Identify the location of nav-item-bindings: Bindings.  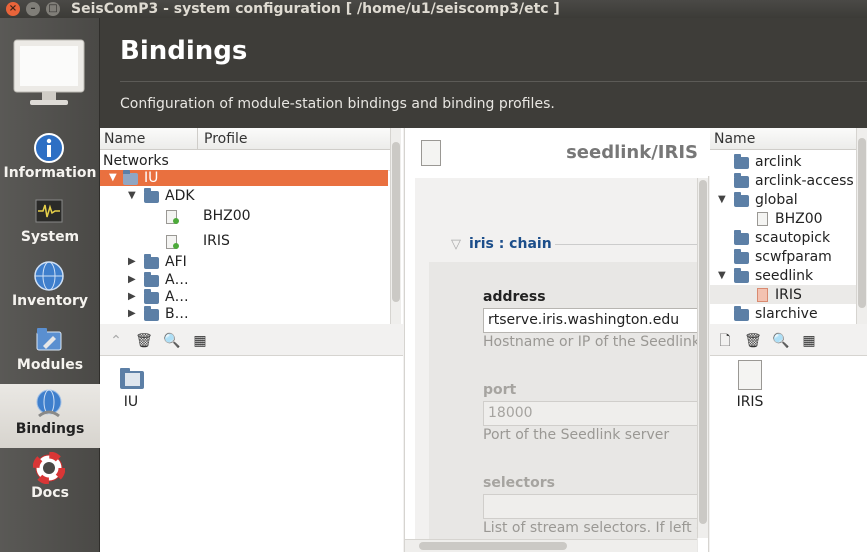
(50, 416).